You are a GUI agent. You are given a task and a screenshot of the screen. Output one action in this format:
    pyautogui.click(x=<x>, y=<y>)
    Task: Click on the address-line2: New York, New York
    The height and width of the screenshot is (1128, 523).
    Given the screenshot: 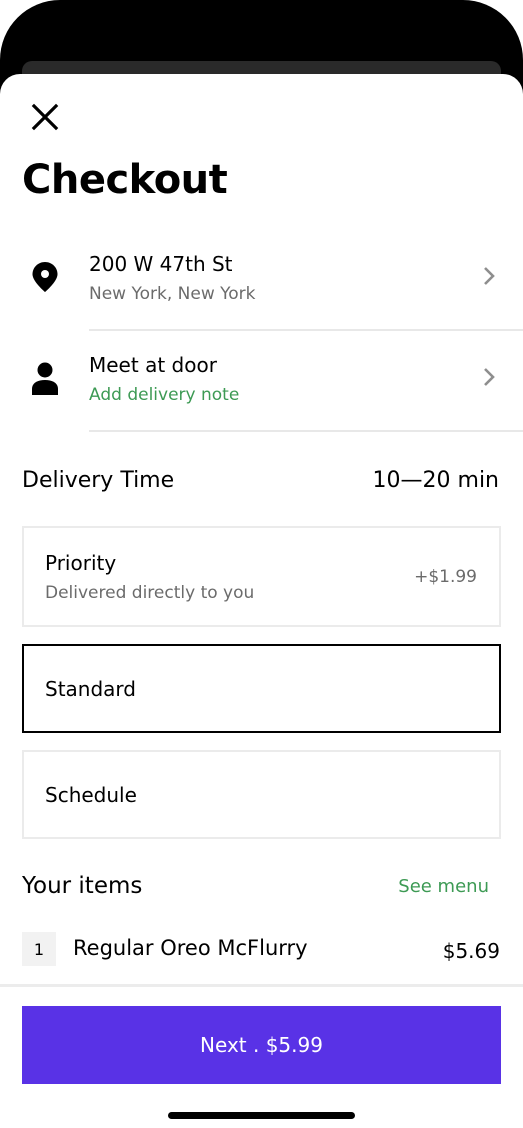 What is the action you would take?
    pyautogui.click(x=172, y=294)
    